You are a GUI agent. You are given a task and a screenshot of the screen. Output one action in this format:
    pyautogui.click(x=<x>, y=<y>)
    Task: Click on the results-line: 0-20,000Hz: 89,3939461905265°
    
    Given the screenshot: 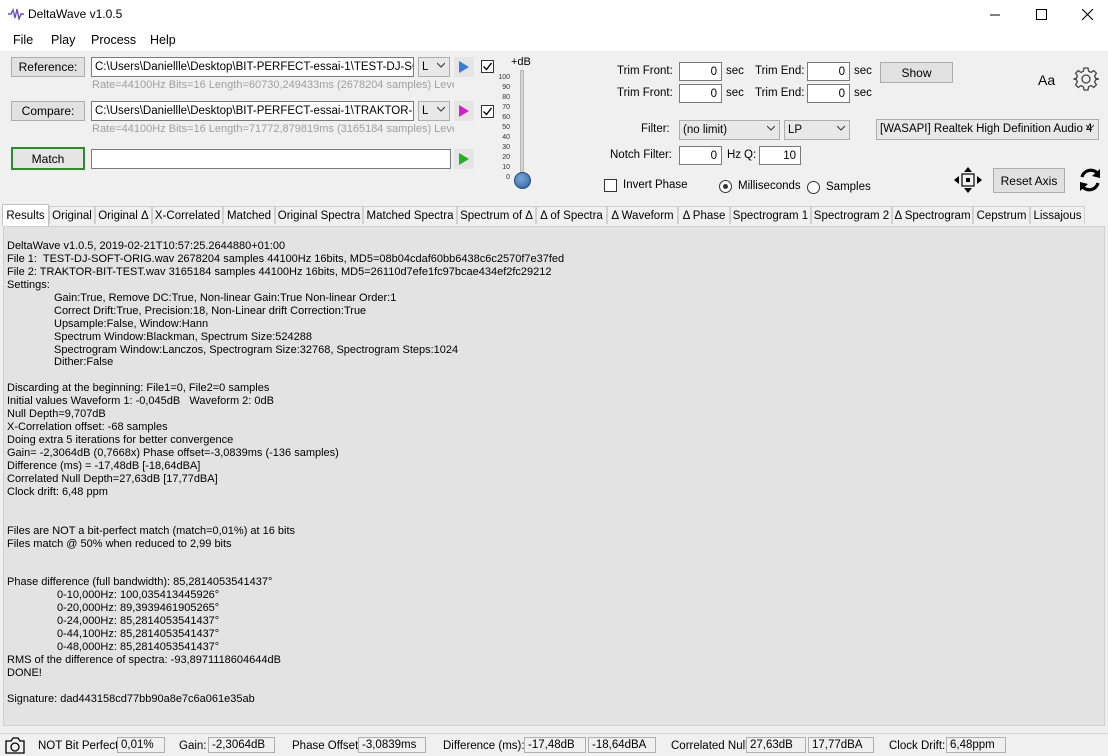 What is the action you would take?
    pyautogui.click(x=138, y=608)
    